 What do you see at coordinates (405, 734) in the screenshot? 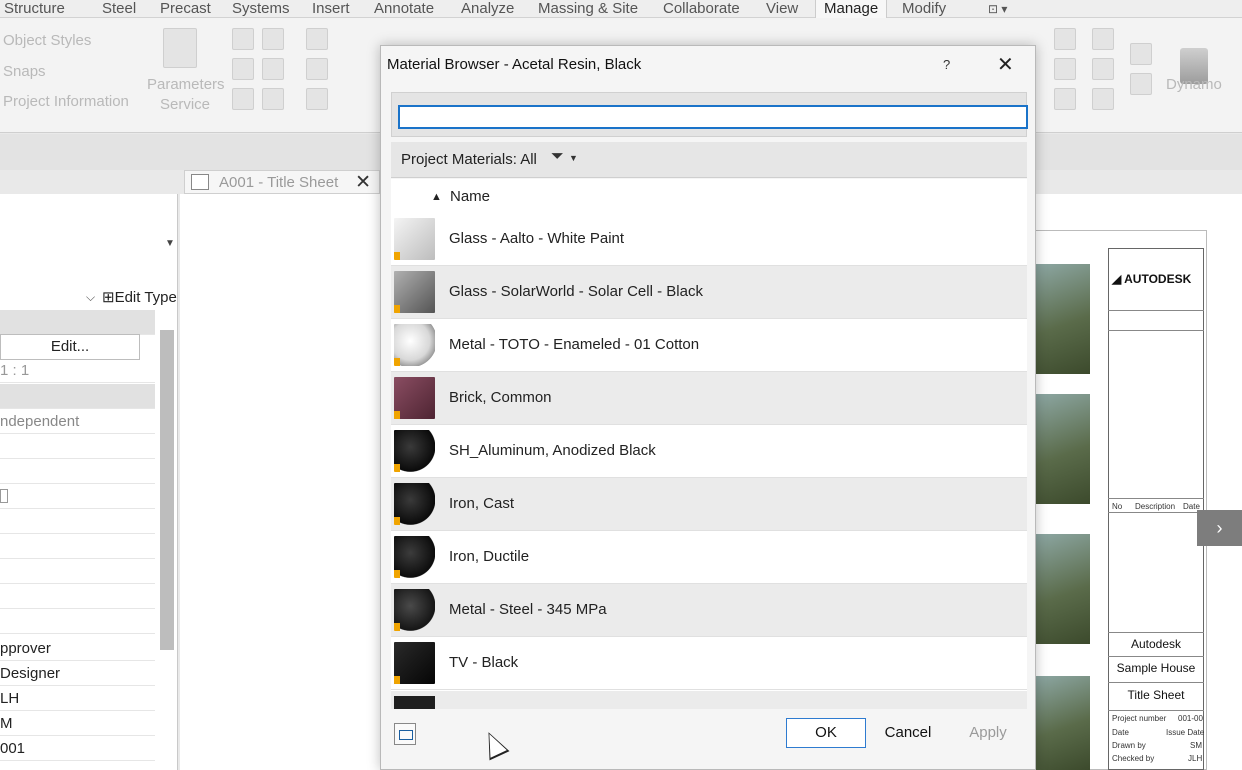
I see `material-editor-icon` at bounding box center [405, 734].